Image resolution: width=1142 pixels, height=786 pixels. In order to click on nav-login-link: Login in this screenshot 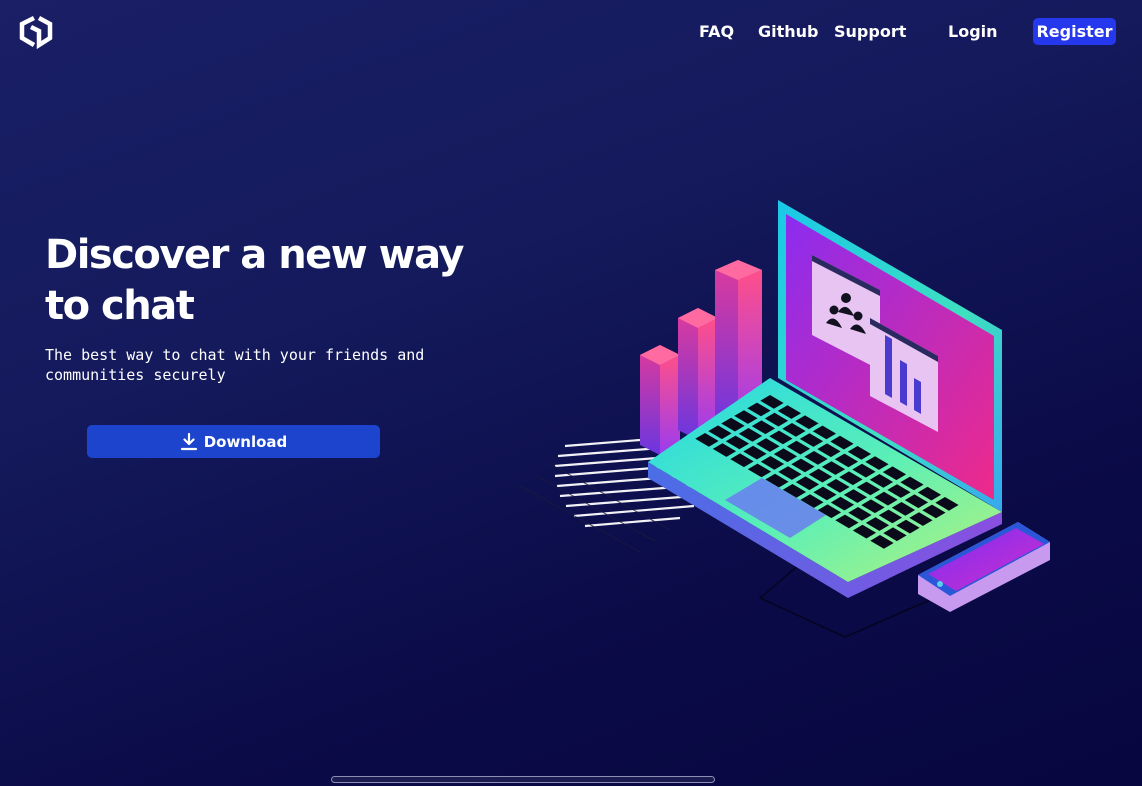, I will do `click(973, 31)`.